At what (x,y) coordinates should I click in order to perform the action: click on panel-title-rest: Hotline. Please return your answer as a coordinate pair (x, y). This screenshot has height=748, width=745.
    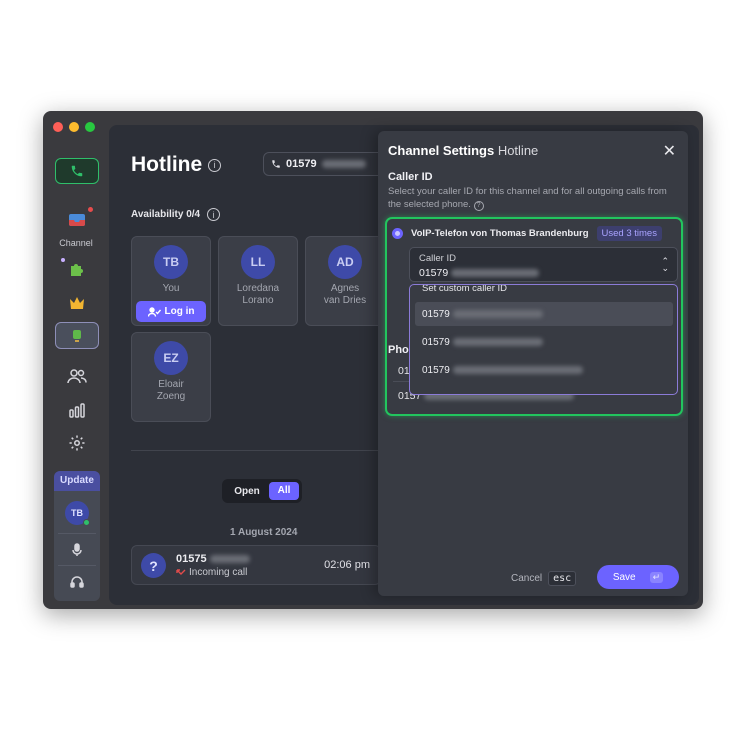
    Looking at the image, I should click on (518, 150).